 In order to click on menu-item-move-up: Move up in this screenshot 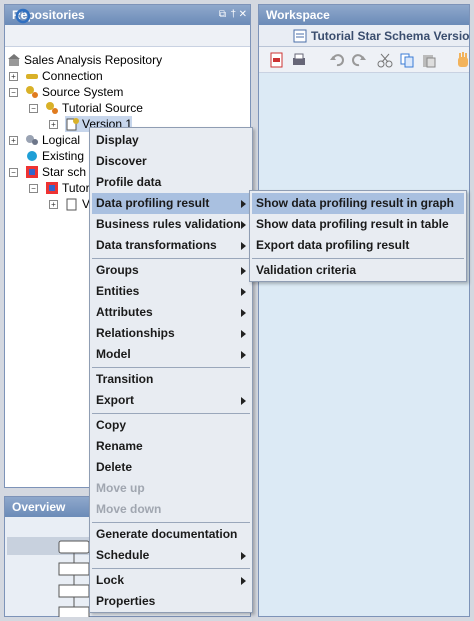, I will do `click(120, 488)`.